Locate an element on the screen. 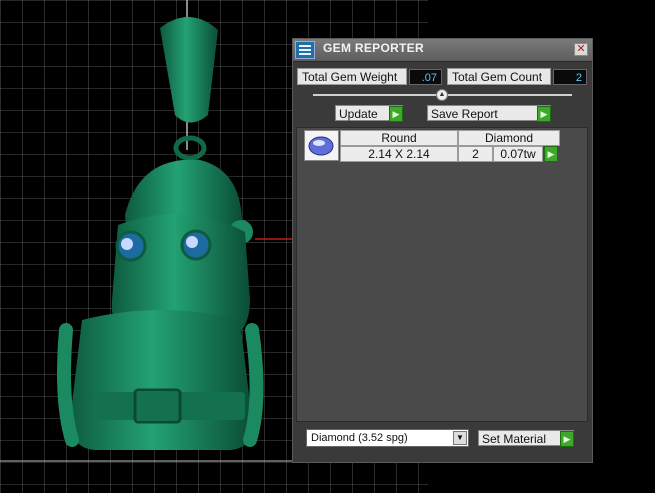 This screenshot has height=493, width=655. window-title: GEM REPORTER is located at coordinates (373, 48).